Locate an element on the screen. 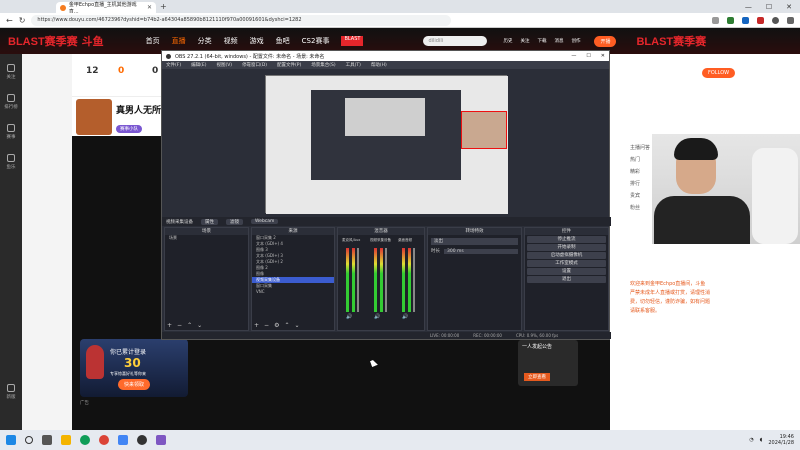 The image size is (800, 450). rail-fun: 鱼乐 is located at coordinates (11, 162).